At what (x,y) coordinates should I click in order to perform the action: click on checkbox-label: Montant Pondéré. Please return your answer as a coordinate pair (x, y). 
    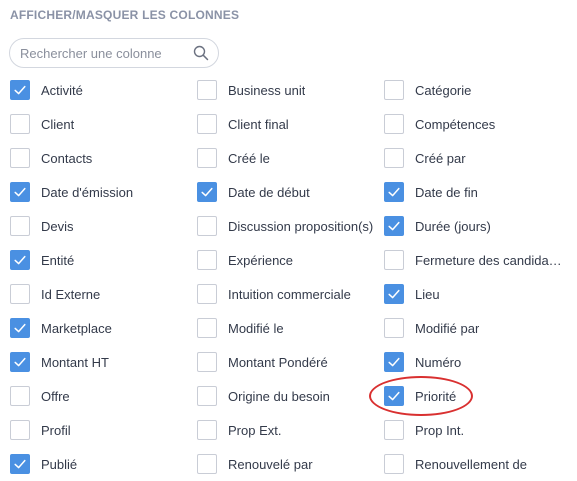
    Looking at the image, I should click on (278, 362).